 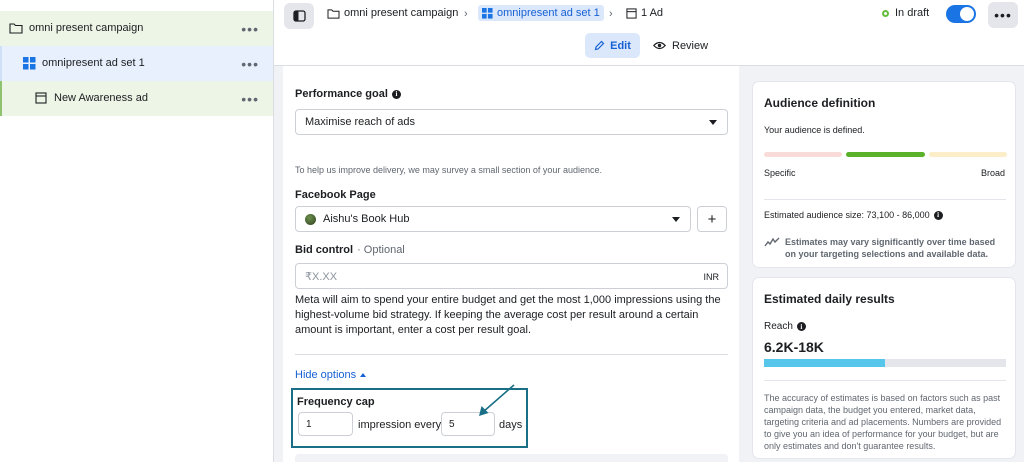 I want to click on tree-item-campaign-label: omni present campaign, so click(x=86, y=28).